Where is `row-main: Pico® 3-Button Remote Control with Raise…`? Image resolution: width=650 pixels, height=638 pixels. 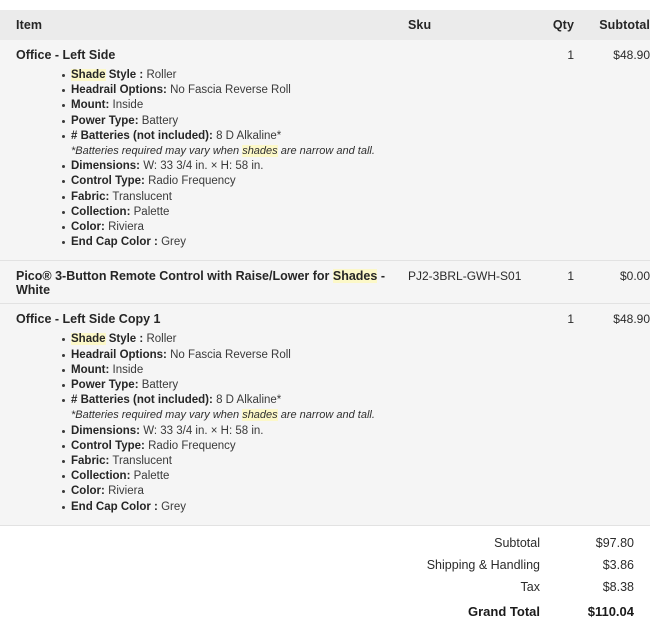 row-main: Pico® 3-Button Remote Control with Raise… is located at coordinates (325, 282).